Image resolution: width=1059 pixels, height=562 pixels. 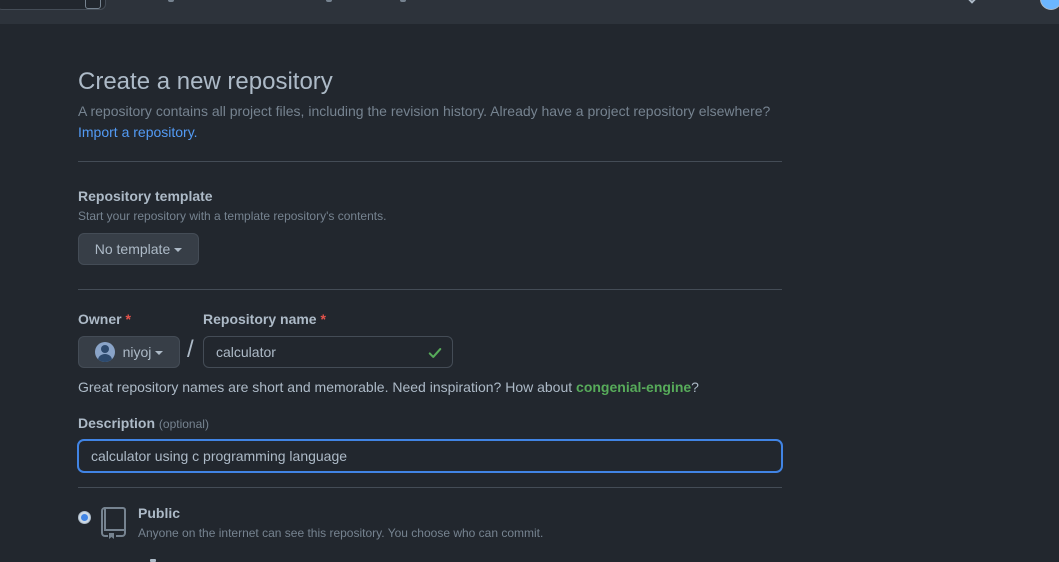 What do you see at coordinates (1049, 5) in the screenshot?
I see `user-avatar` at bounding box center [1049, 5].